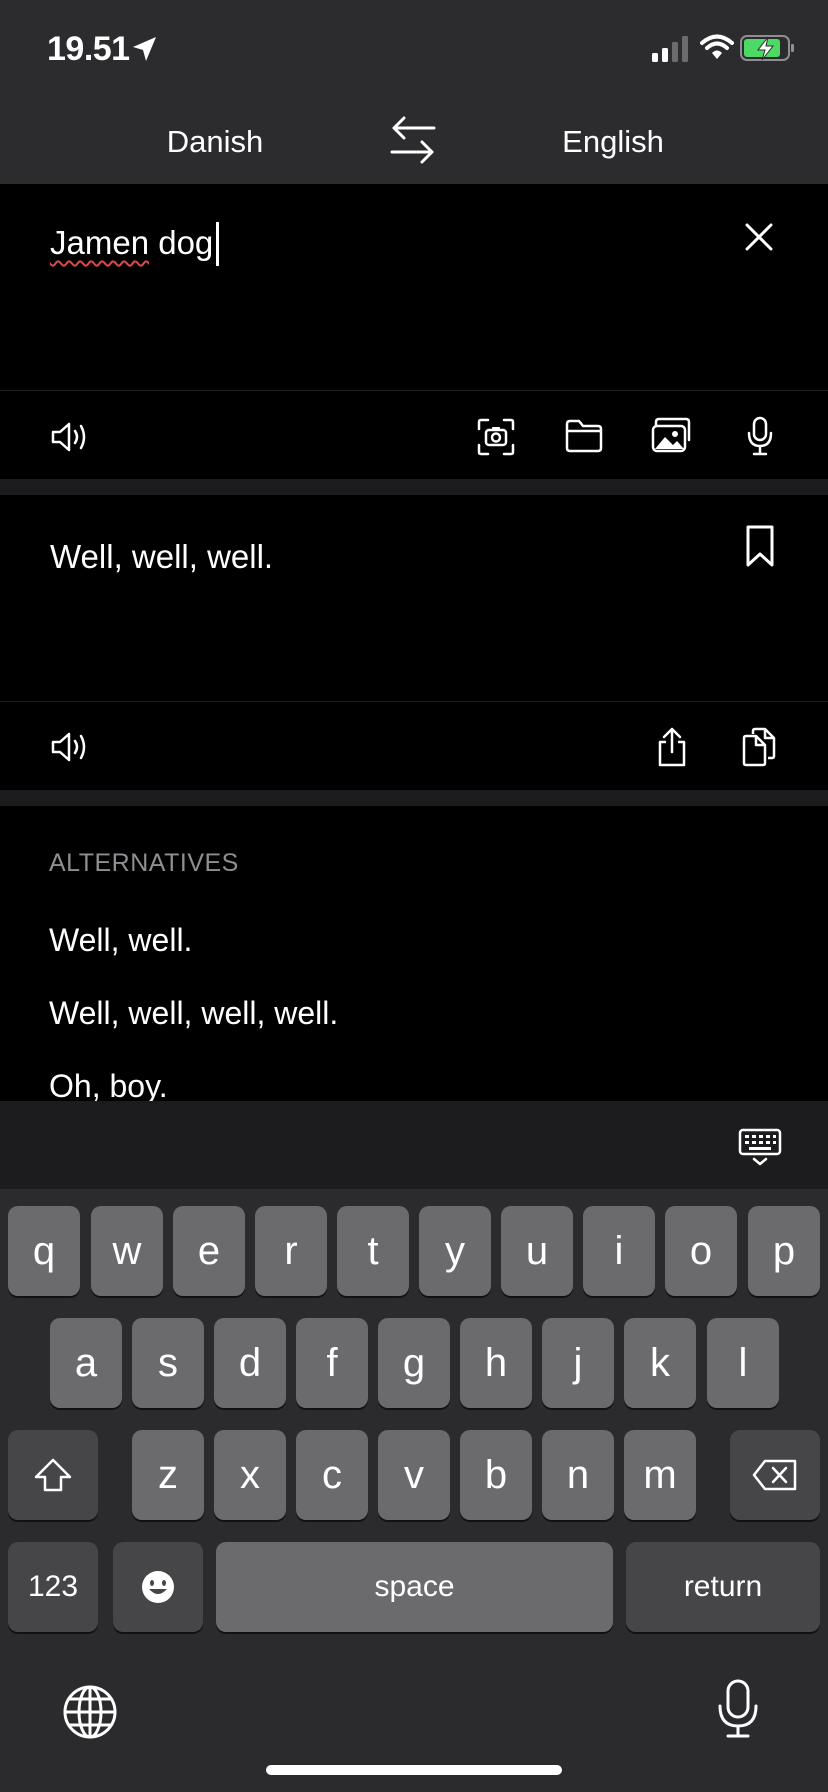  What do you see at coordinates (760, 436) in the screenshot?
I see `microphone-icon` at bounding box center [760, 436].